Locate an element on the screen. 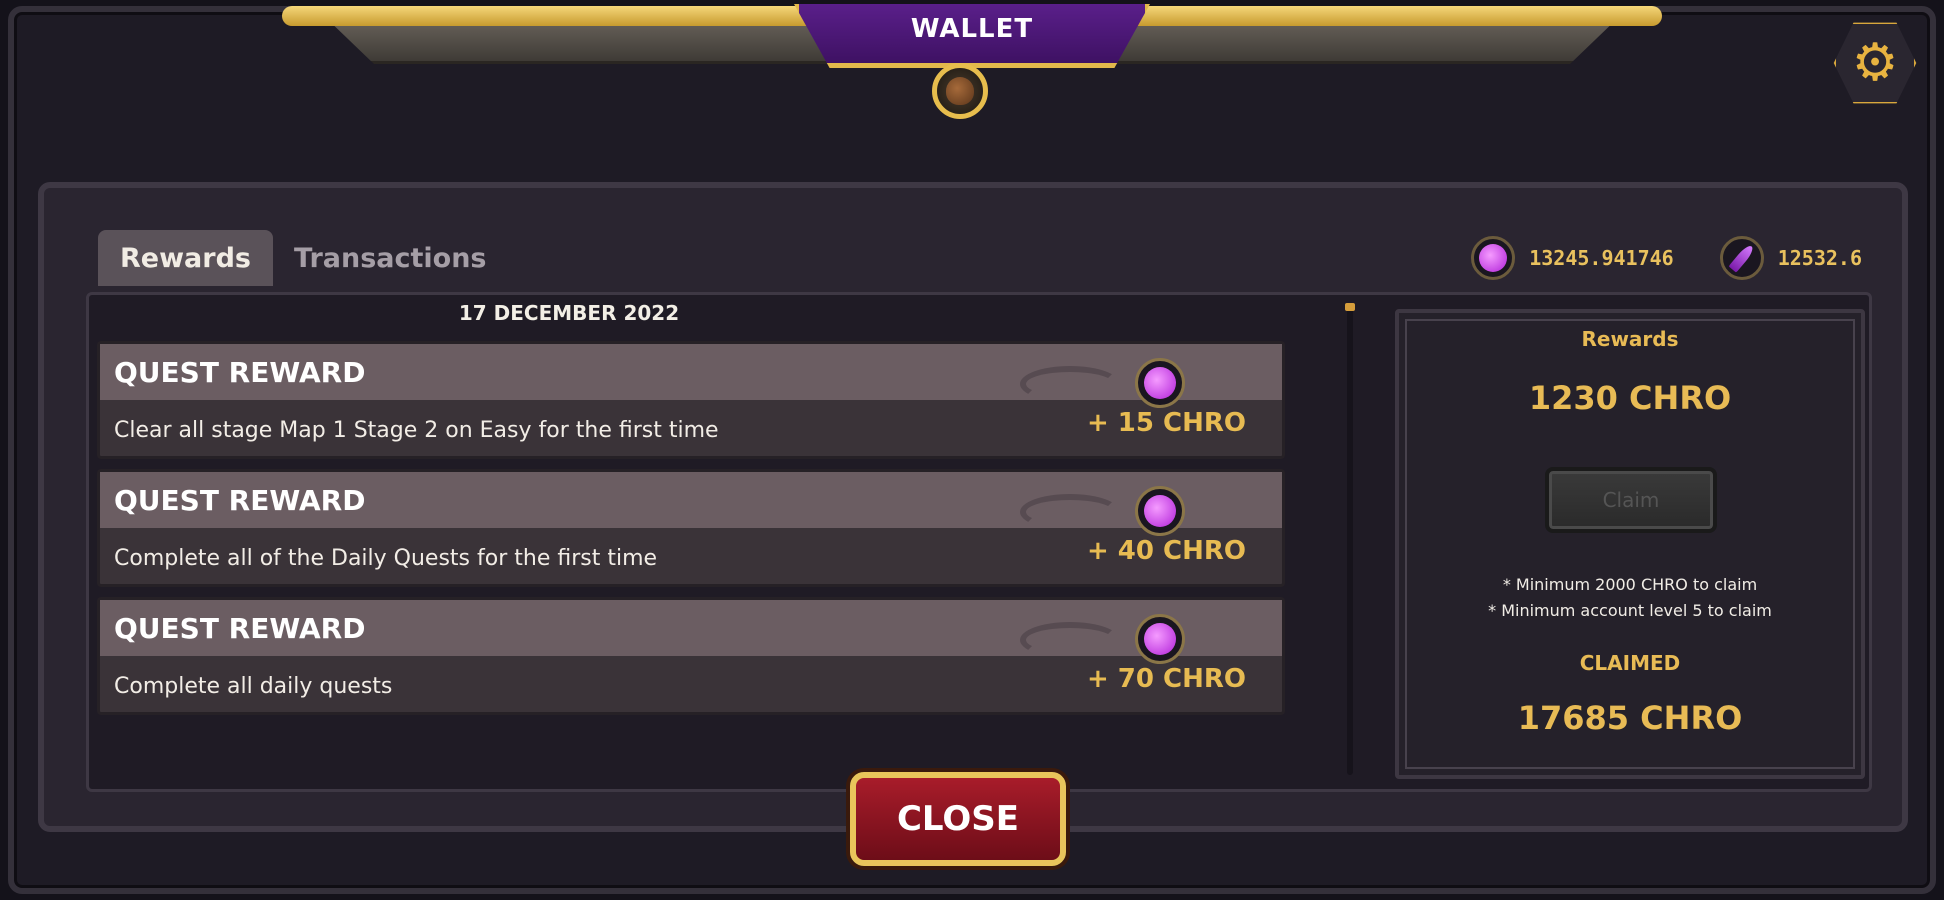 The image size is (1944, 900). tab-rewards: Rewards is located at coordinates (185, 258).